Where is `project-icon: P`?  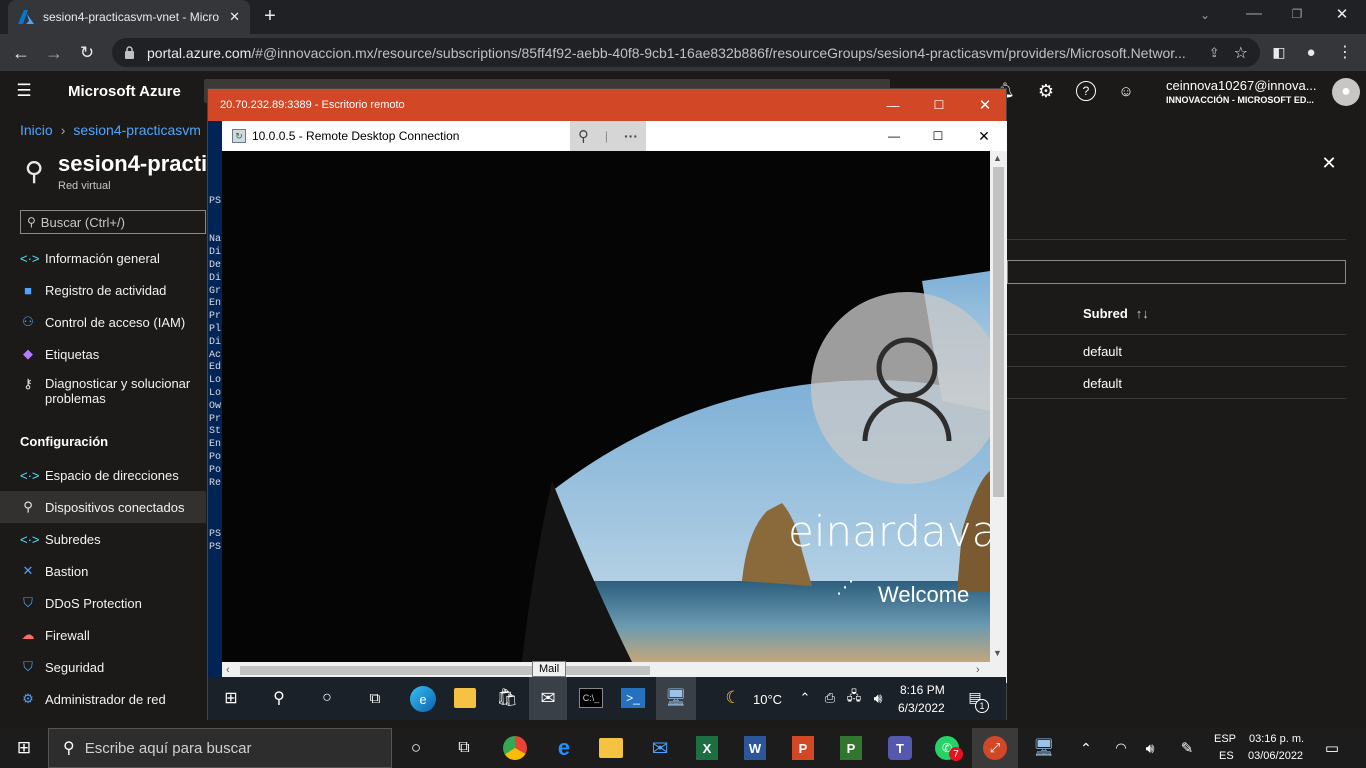
project-icon: P is located at coordinates (851, 748).